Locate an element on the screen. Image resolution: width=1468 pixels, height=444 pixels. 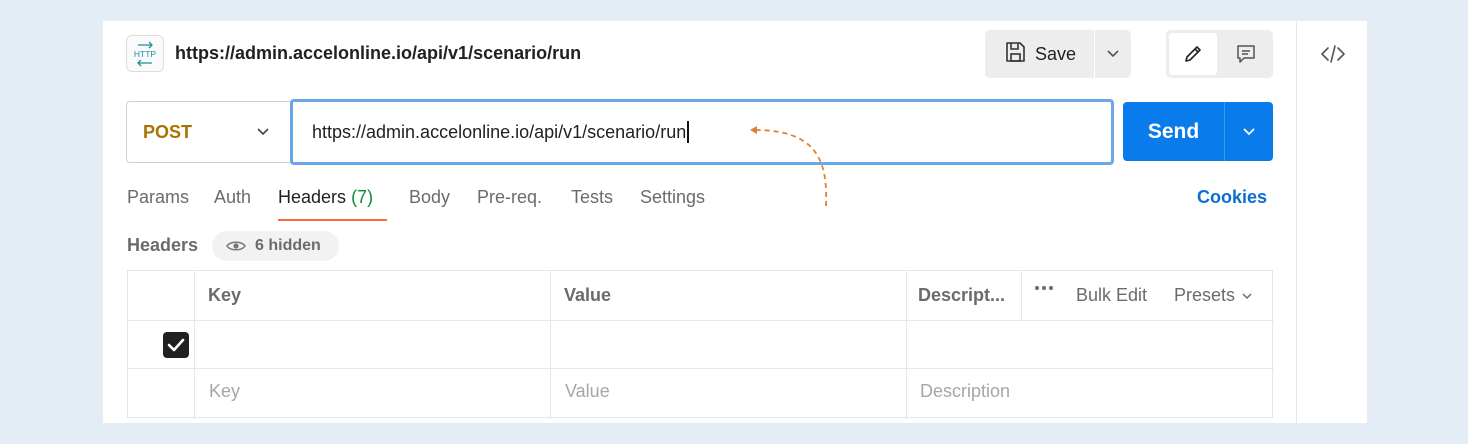
save-label: Save is located at coordinates (1056, 53).